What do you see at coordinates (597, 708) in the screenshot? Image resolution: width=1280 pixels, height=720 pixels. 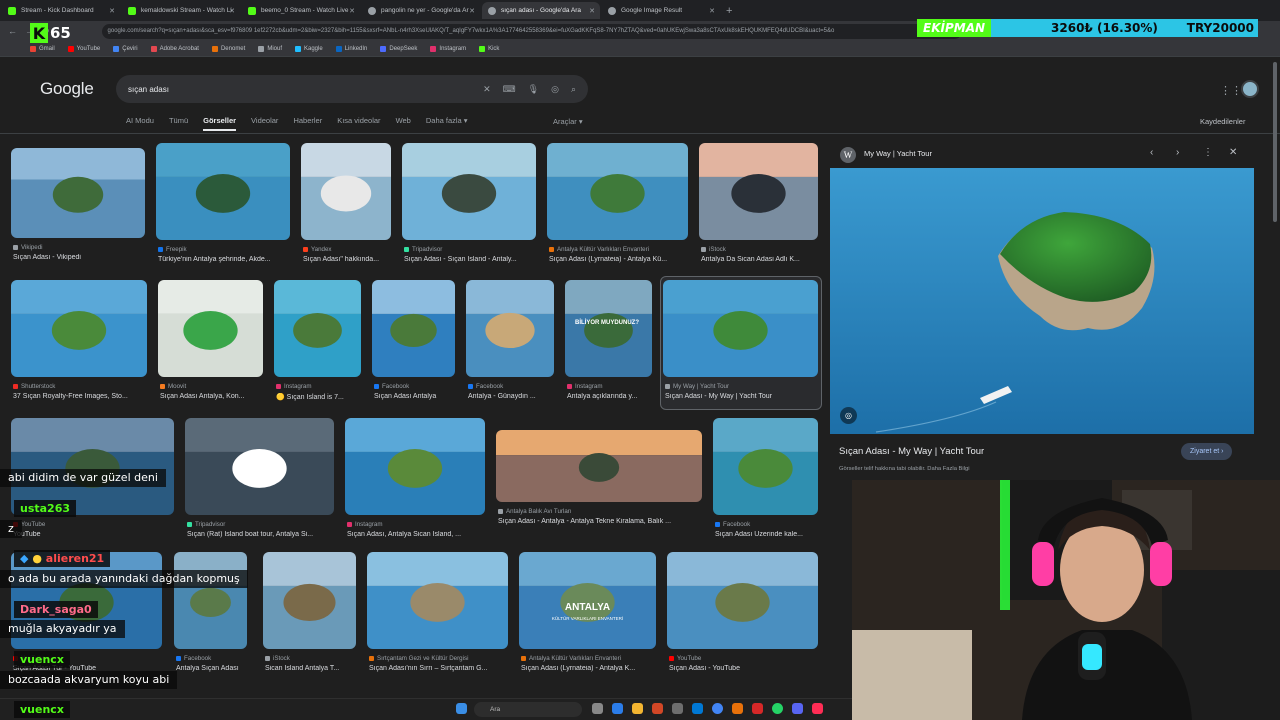 I see `taskview-icon` at bounding box center [597, 708].